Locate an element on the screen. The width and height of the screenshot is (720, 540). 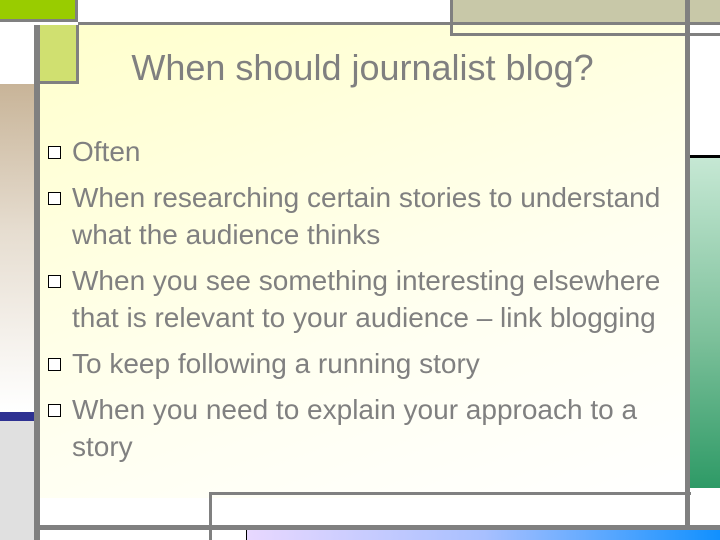
bullet-text: To keep following a running story is located at coordinates (276, 363).